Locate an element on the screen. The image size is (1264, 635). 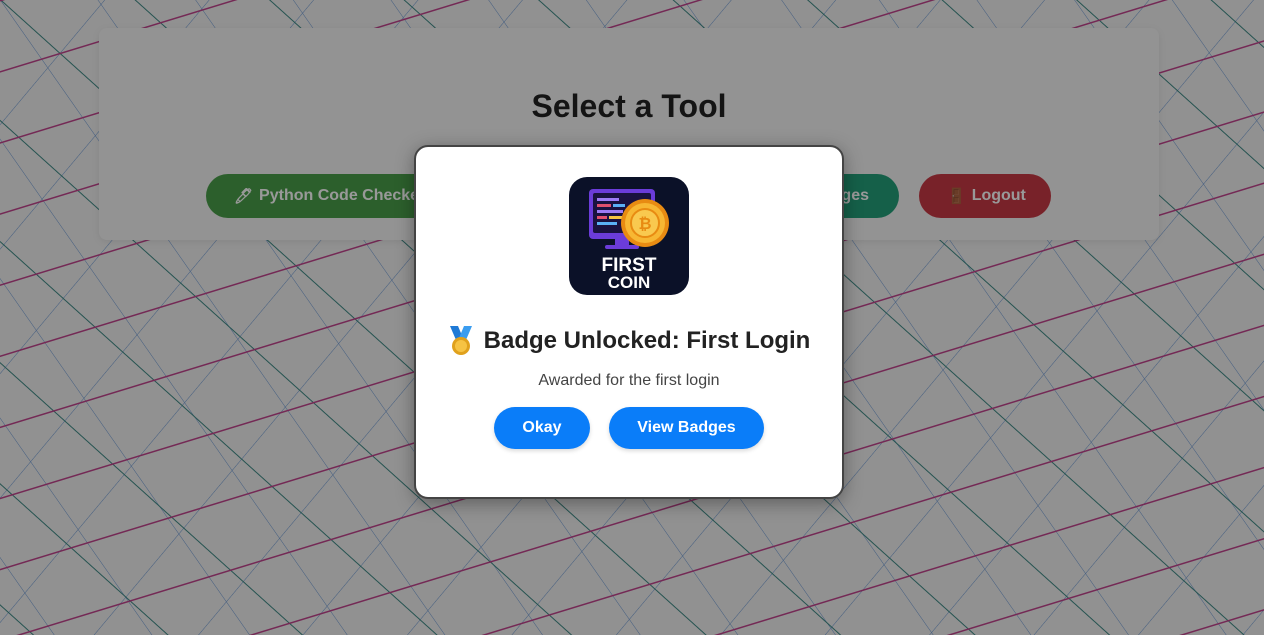
modal-title: Badge Unlocked: First Login is located at coordinates (629, 341).